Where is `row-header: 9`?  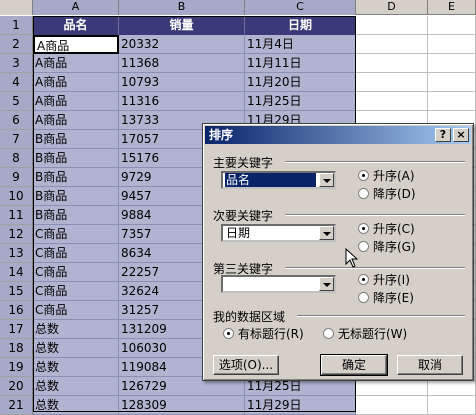
row-header: 9 is located at coordinates (16, 177).